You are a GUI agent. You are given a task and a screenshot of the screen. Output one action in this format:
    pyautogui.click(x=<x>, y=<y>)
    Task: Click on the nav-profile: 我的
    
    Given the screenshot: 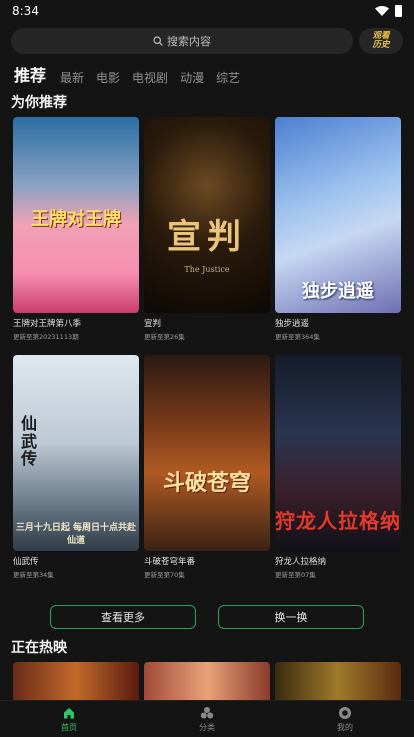 What is the action you would take?
    pyautogui.click(x=345, y=719)
    